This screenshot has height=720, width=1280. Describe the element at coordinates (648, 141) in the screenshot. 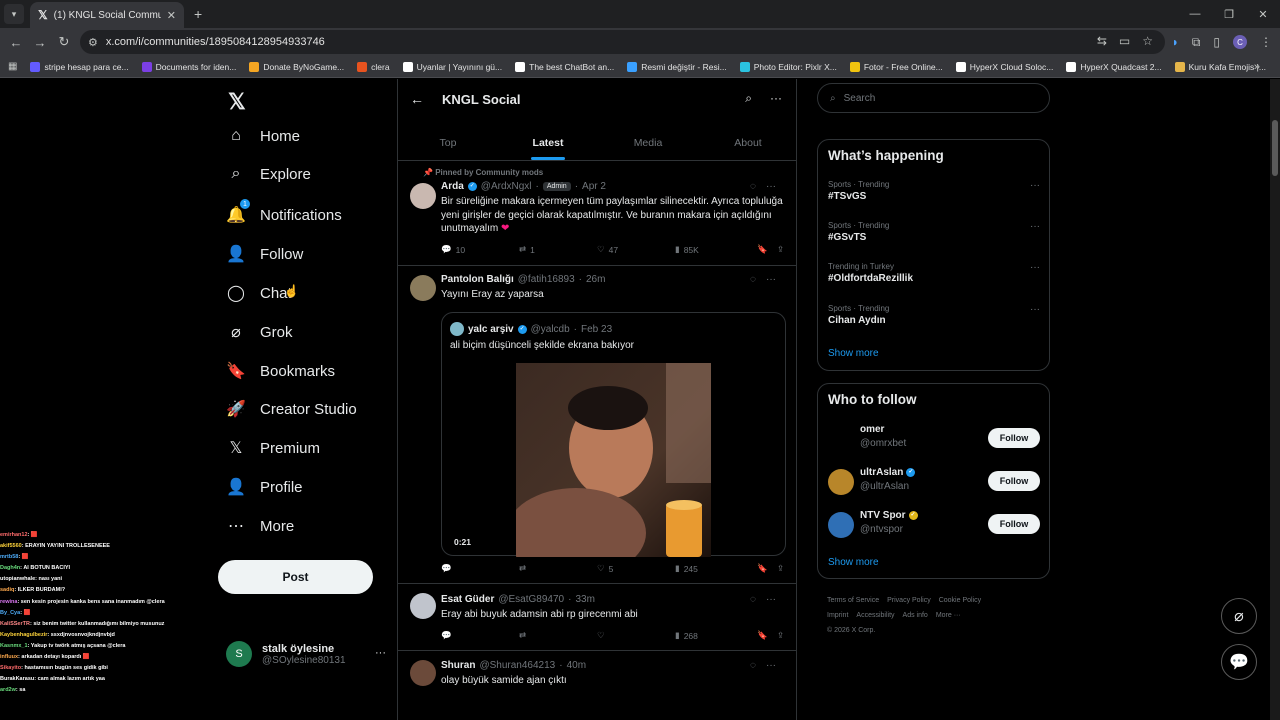

I see `tab-media: Media` at that location.